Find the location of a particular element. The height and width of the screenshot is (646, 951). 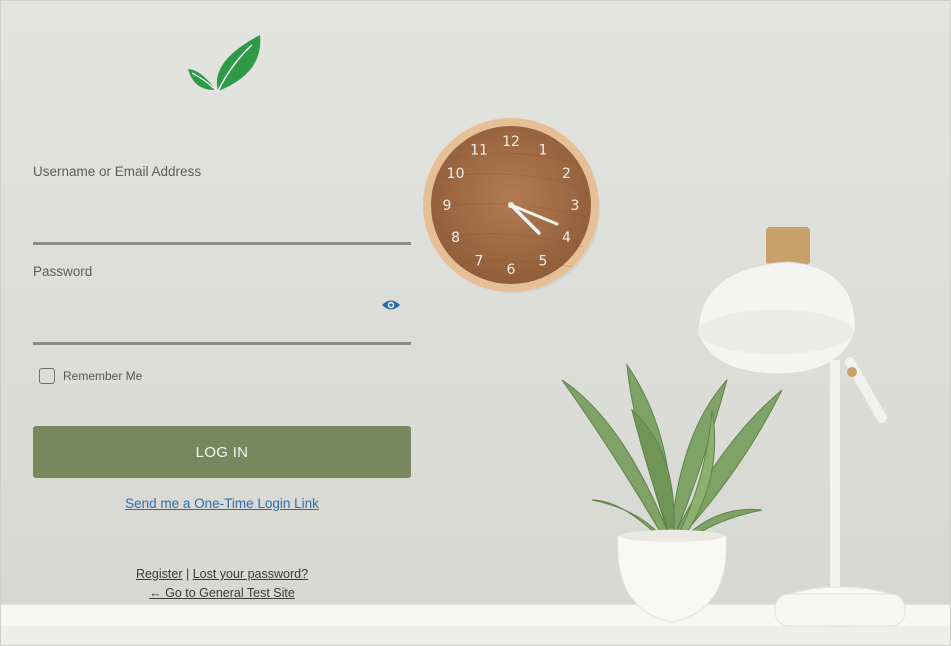

clock-number: 7 is located at coordinates (479, 261).